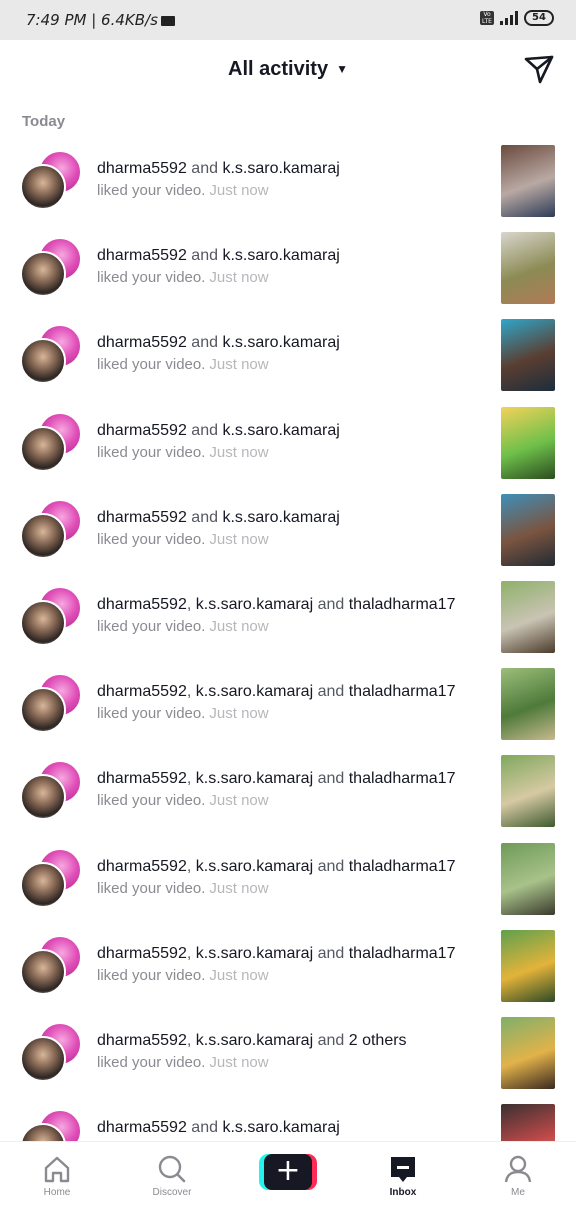  Describe the element at coordinates (288, 69) in the screenshot. I see `activity-filter-dropdown: All activity ▼` at that location.